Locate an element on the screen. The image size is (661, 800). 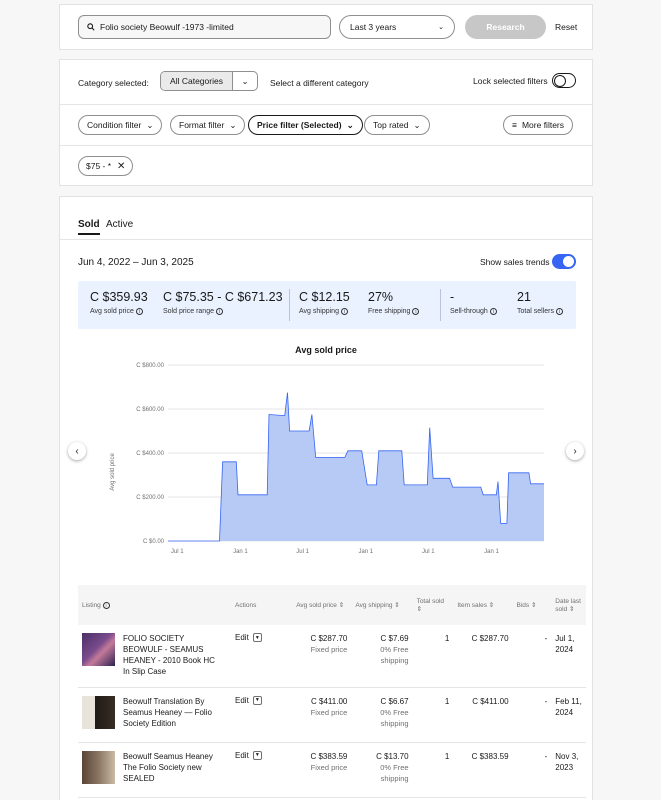
col-listing: Listing i is located at coordinates (154, 605).